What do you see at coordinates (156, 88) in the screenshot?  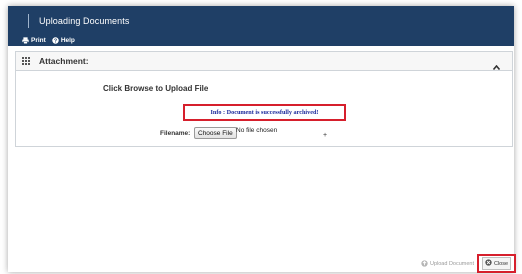 I see `upload-heading: Click Browse to Upload File` at bounding box center [156, 88].